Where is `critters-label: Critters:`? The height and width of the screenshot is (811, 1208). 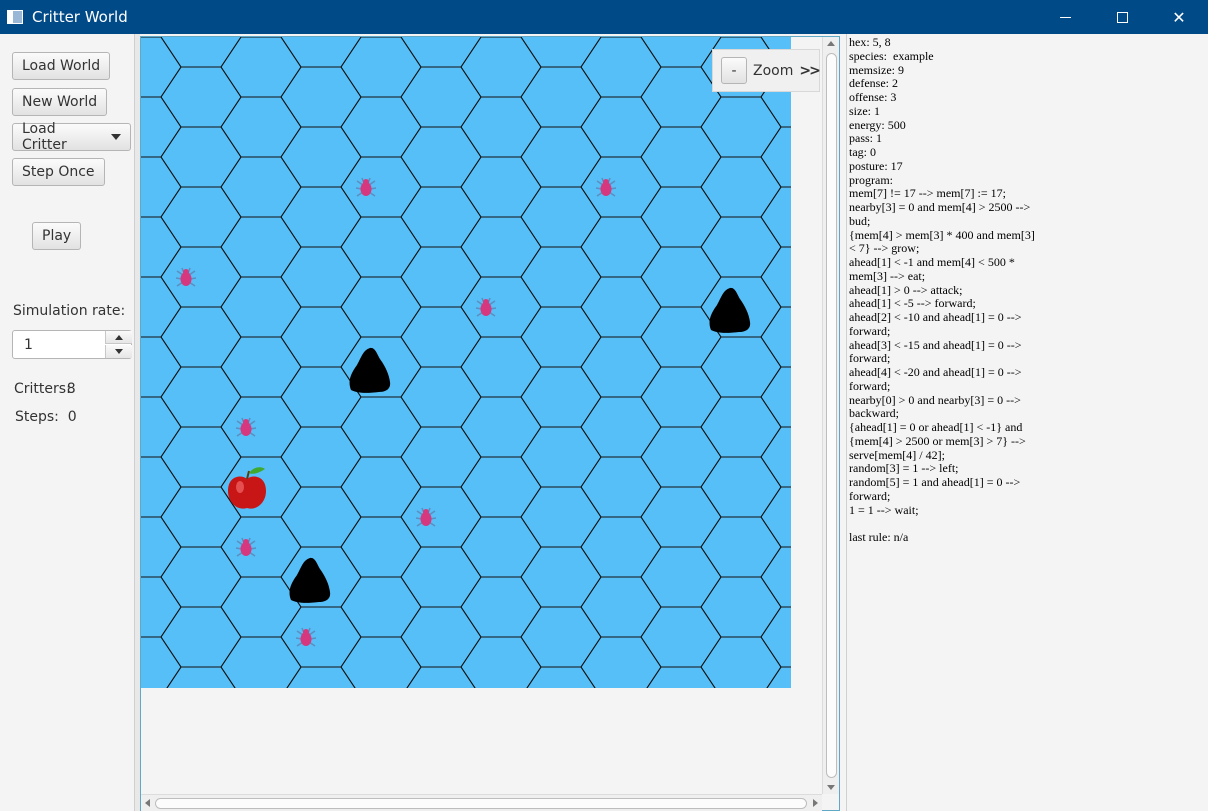 critters-label: Critters: is located at coordinates (42, 389).